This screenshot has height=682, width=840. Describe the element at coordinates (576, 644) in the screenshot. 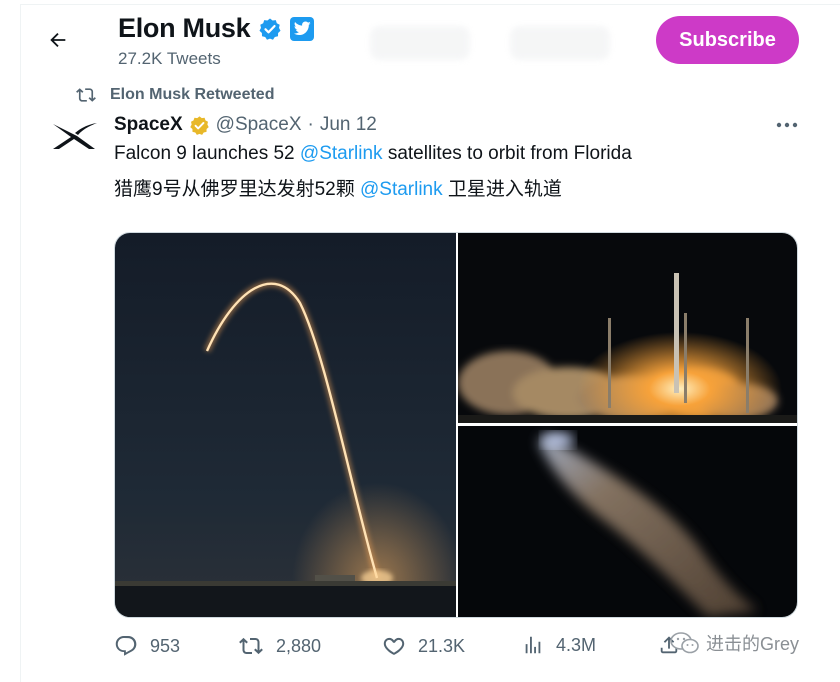

I see `views-count: 4.3M` at that location.